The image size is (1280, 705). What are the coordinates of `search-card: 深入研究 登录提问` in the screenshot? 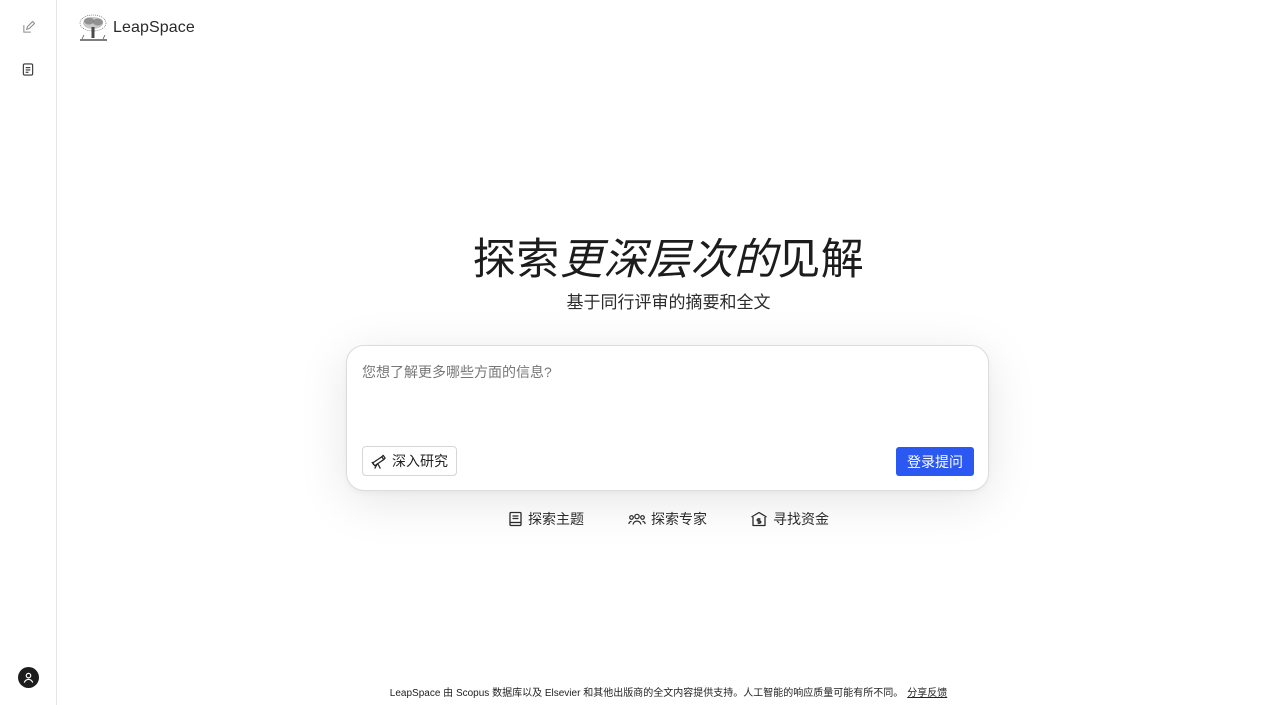 It's located at (667, 418).